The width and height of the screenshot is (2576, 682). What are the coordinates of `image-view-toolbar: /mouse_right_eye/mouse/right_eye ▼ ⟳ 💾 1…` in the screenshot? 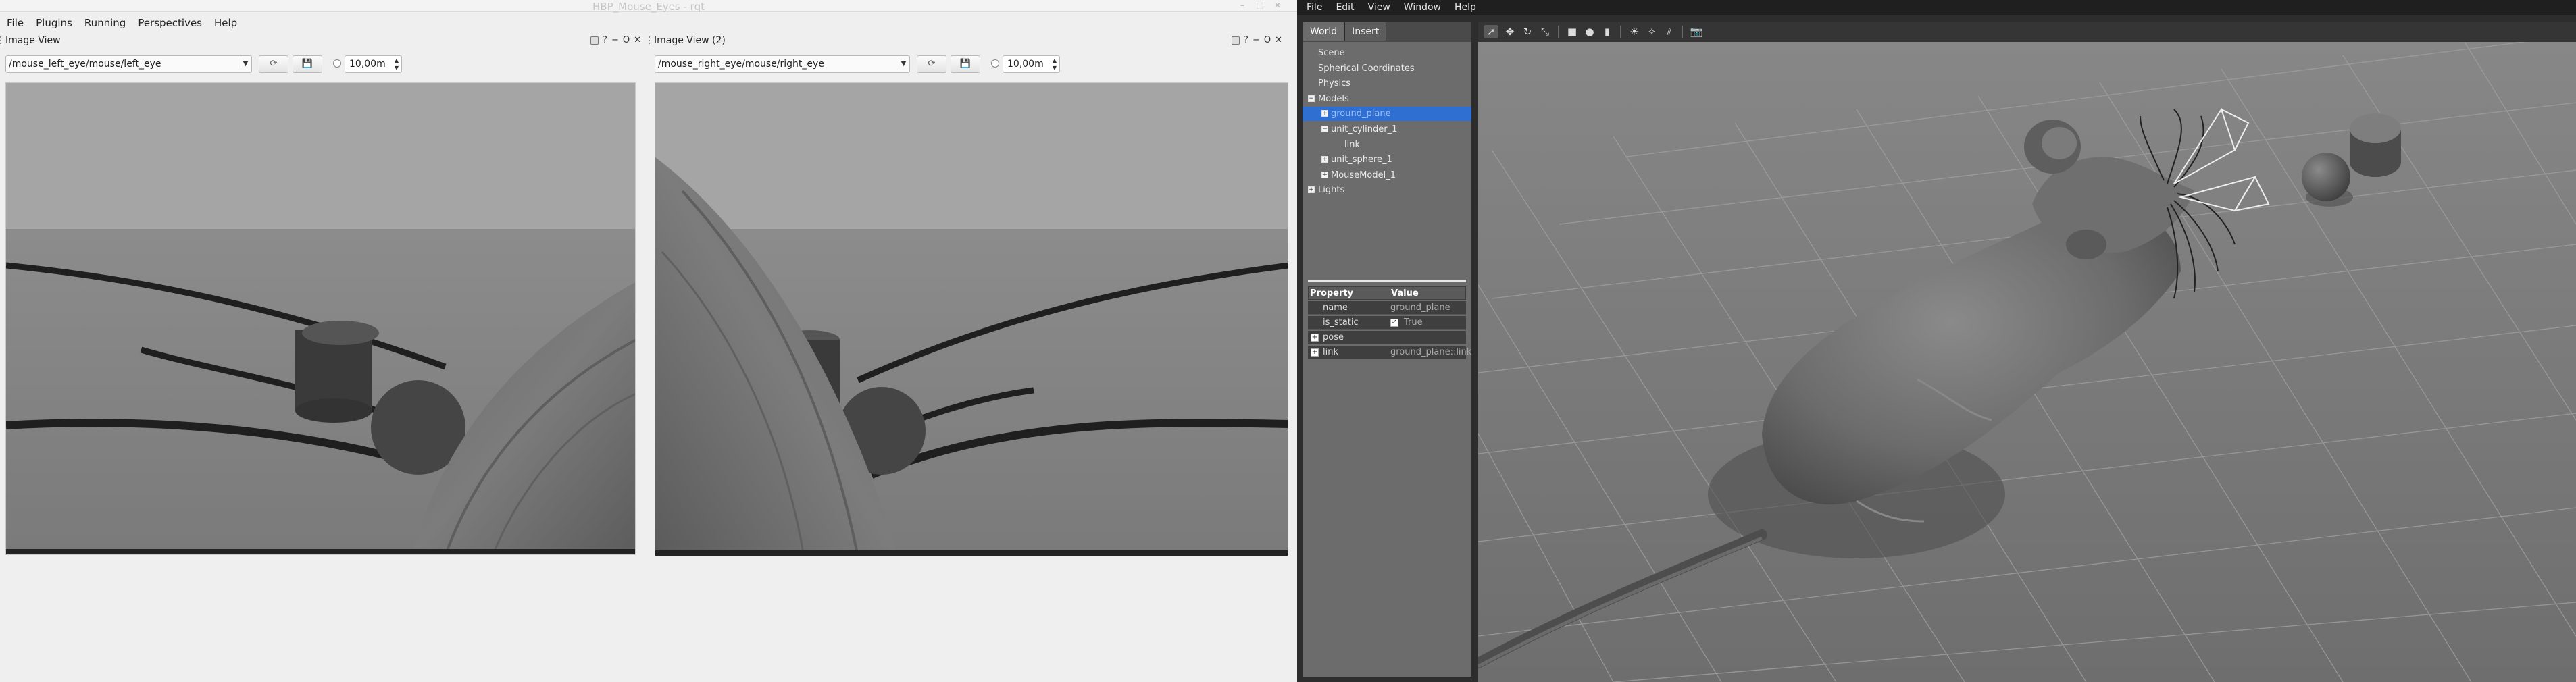 It's located at (973, 64).